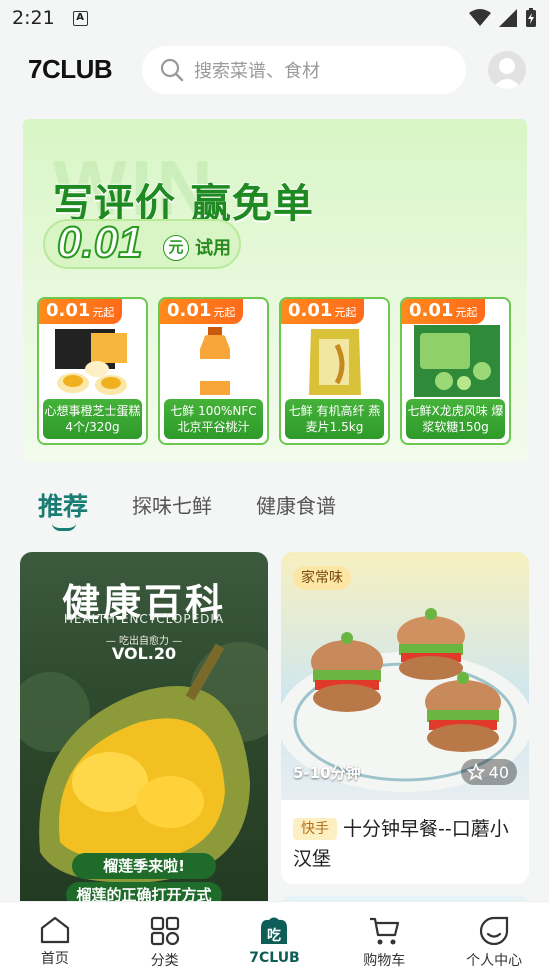 The width and height of the screenshot is (549, 977). I want to click on star-icon, so click(475, 772).